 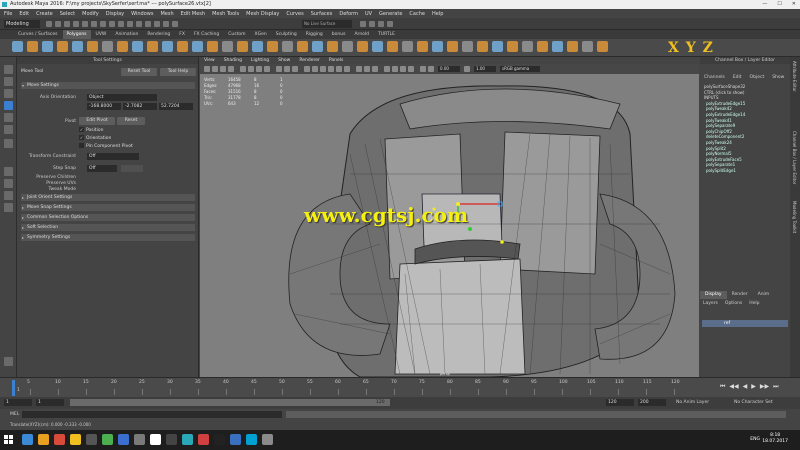 I want to click on pin-pivot-checkbox: Pin Component Pivot, so click(x=106, y=146).